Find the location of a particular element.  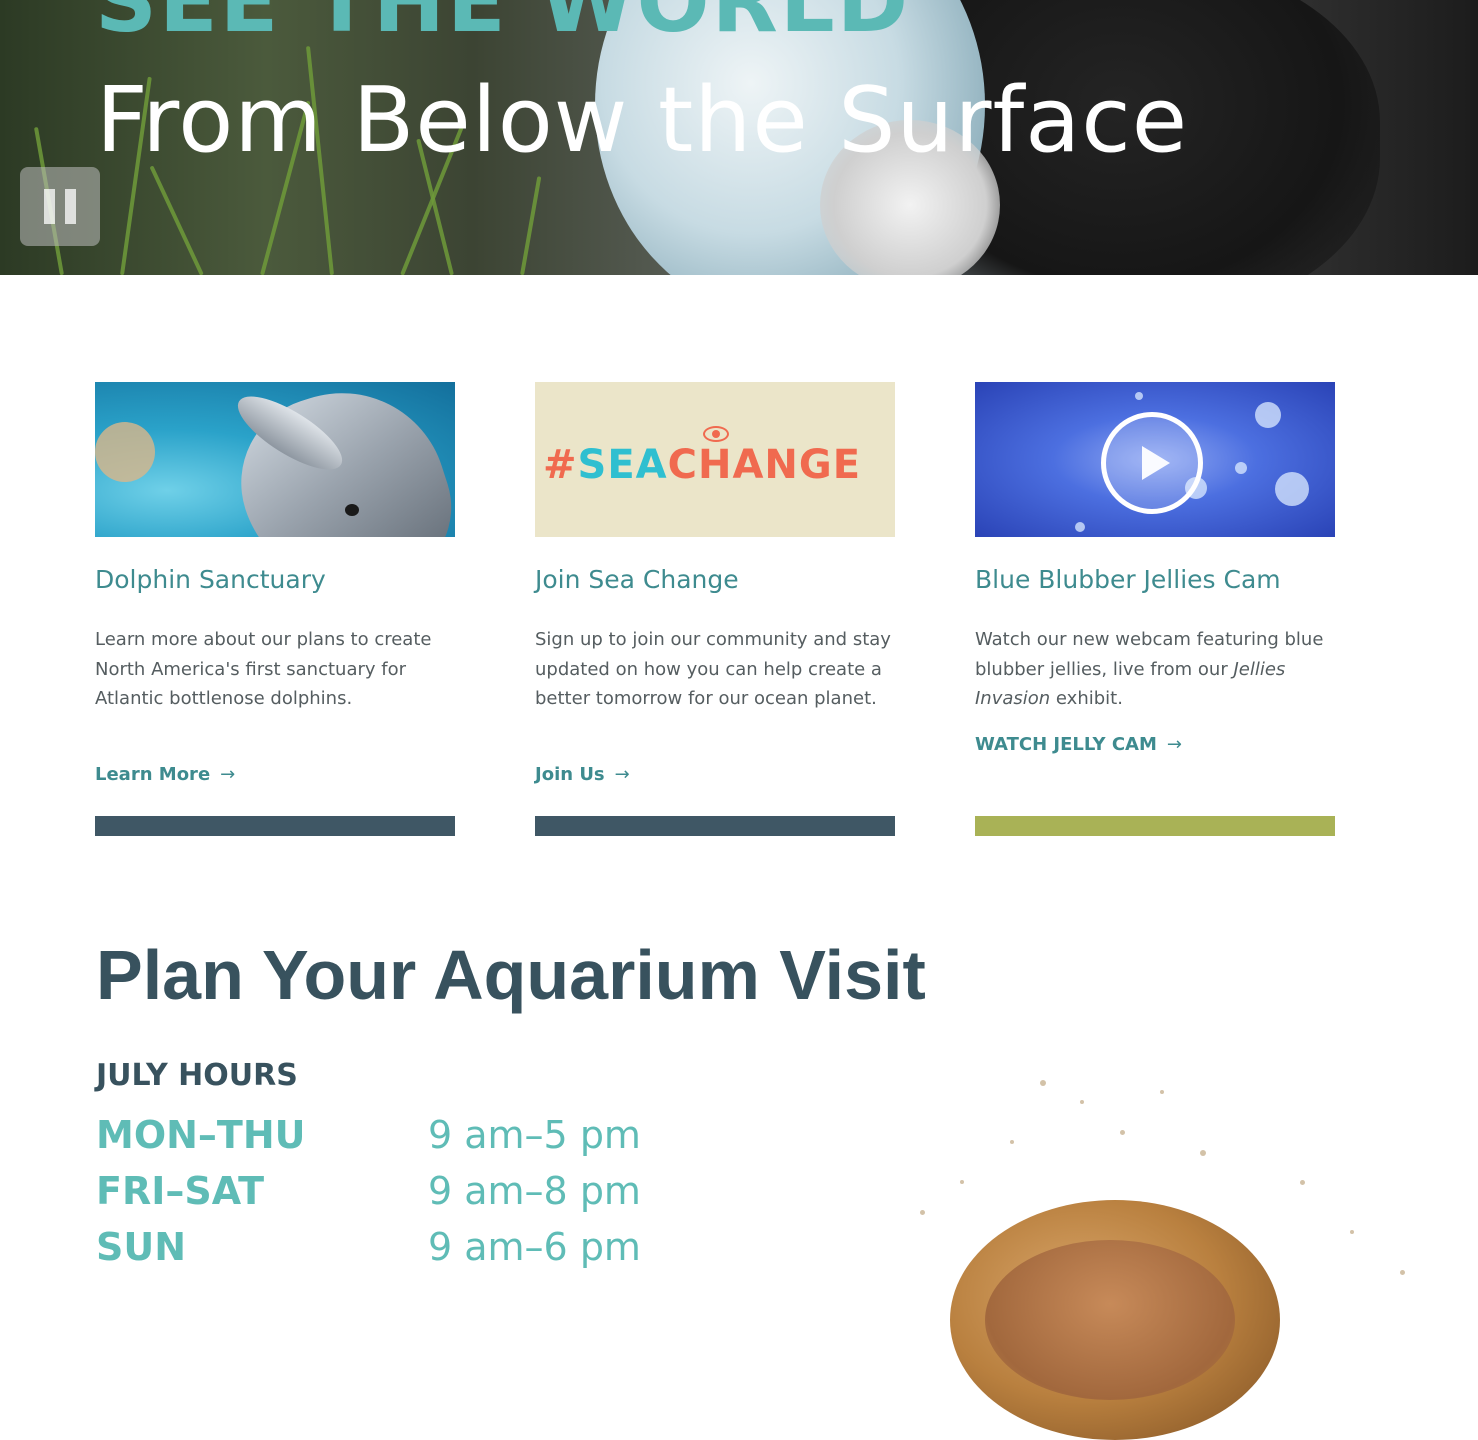

card-title: Dolphin Sanctuary is located at coordinates (210, 579).